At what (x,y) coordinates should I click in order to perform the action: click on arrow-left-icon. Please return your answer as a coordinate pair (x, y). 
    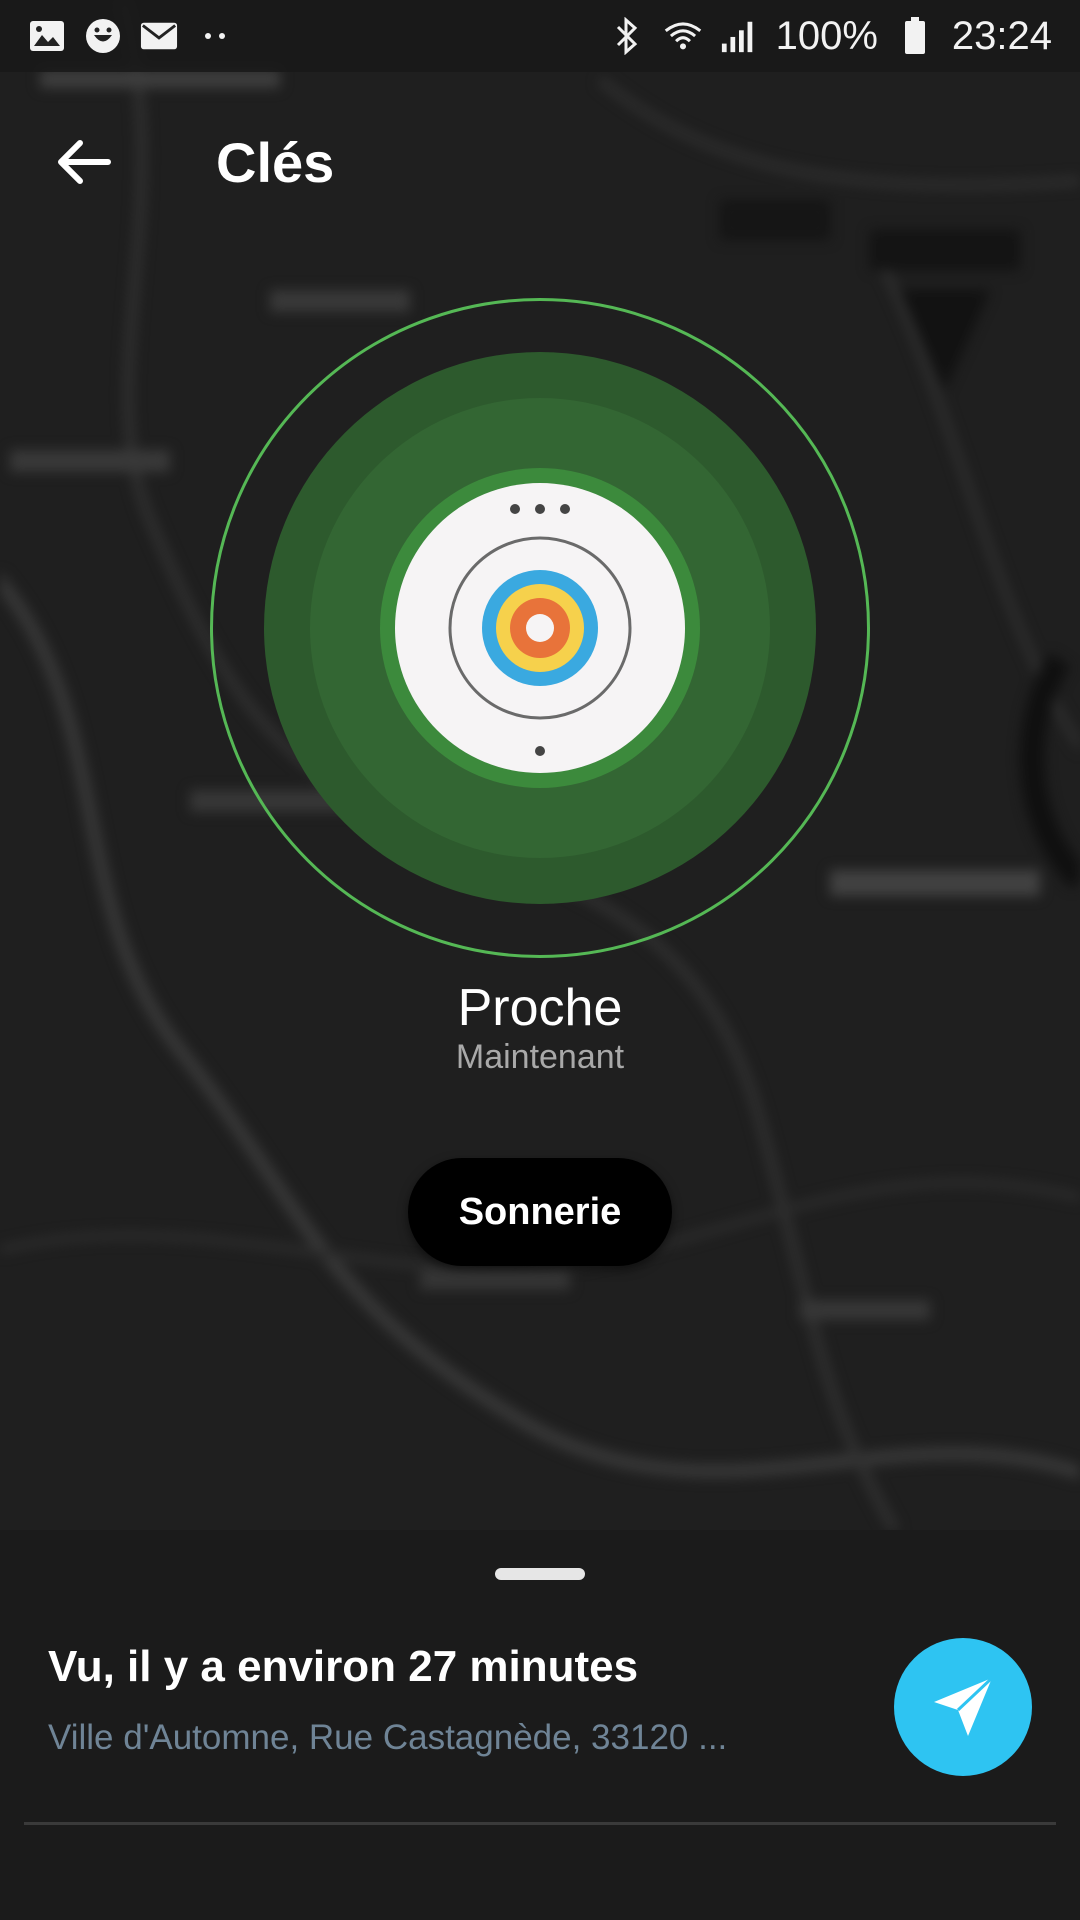
    Looking at the image, I should click on (84, 162).